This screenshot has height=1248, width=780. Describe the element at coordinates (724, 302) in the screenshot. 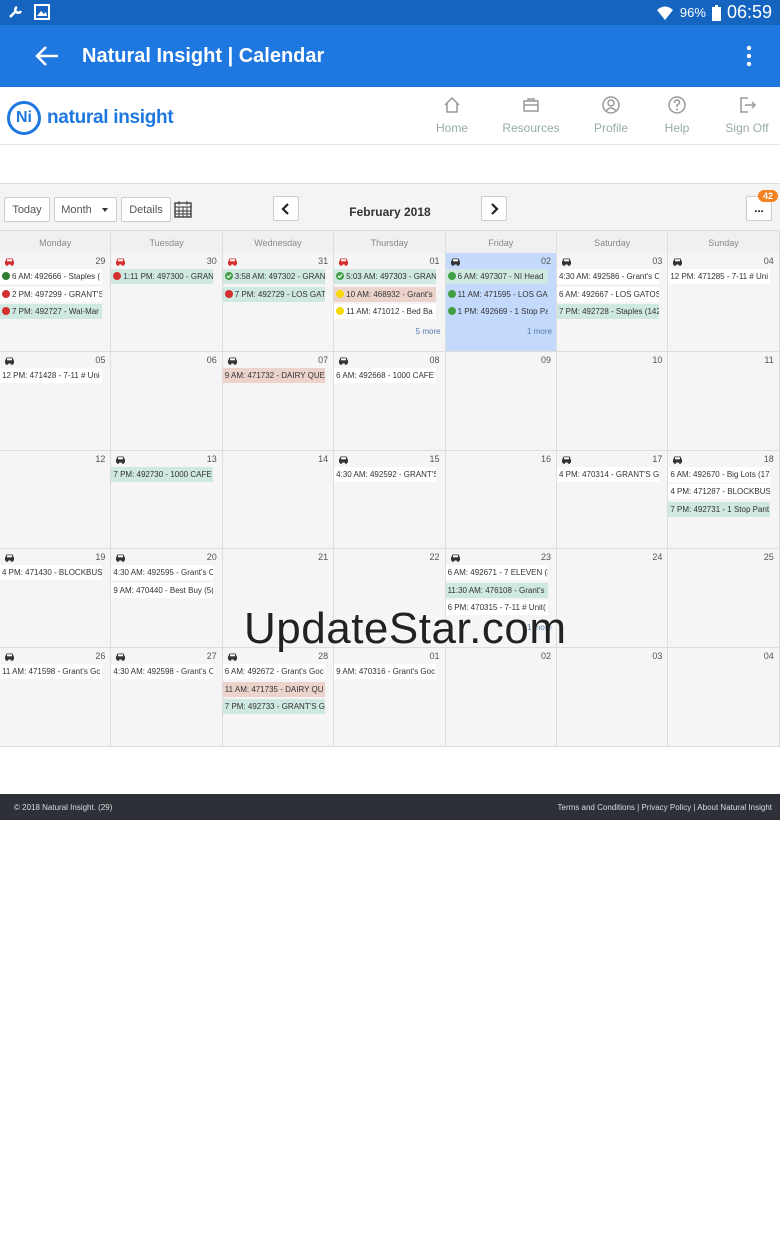

I see `day-cell: 04 12 PM: 471285 - 7-11 # Uni` at that location.